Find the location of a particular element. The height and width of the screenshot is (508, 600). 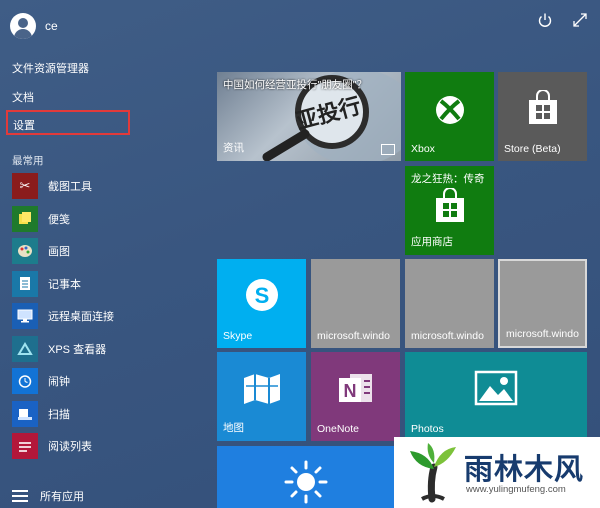

photos-tile: Photos is located at coordinates (496, 396).